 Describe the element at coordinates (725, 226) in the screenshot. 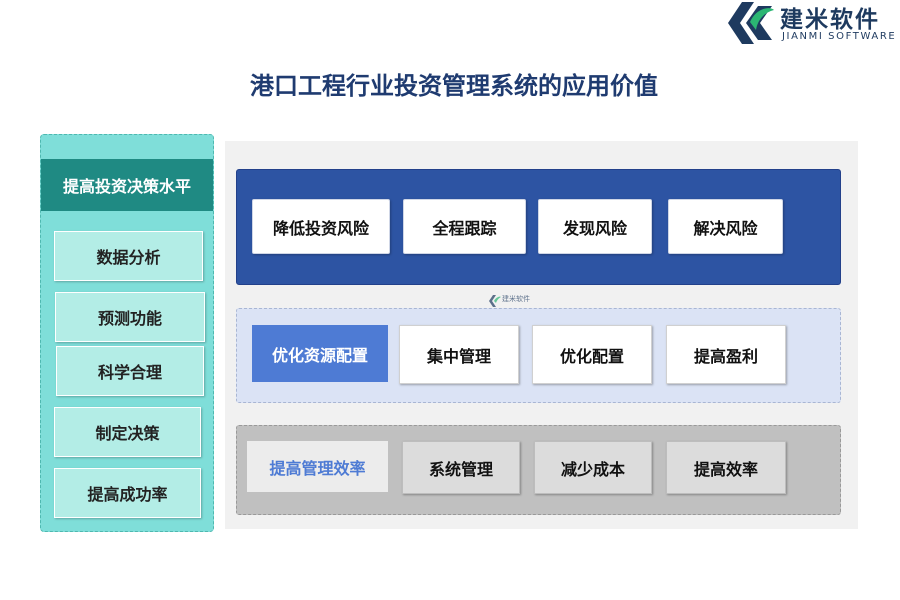

I see `row1-item: 解决风险` at that location.